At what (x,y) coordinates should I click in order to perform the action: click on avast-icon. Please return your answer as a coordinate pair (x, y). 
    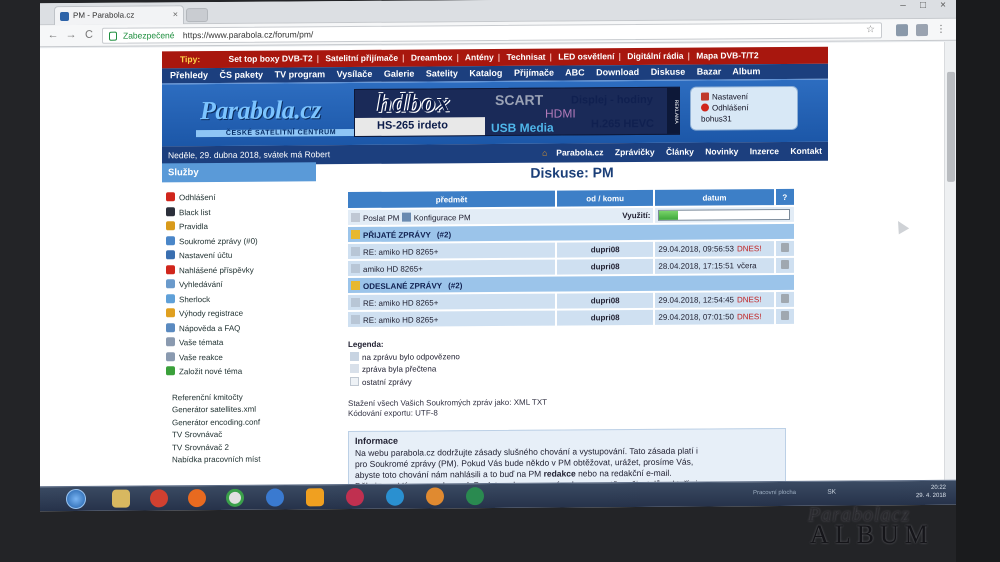
    Looking at the image, I should click on (315, 497).